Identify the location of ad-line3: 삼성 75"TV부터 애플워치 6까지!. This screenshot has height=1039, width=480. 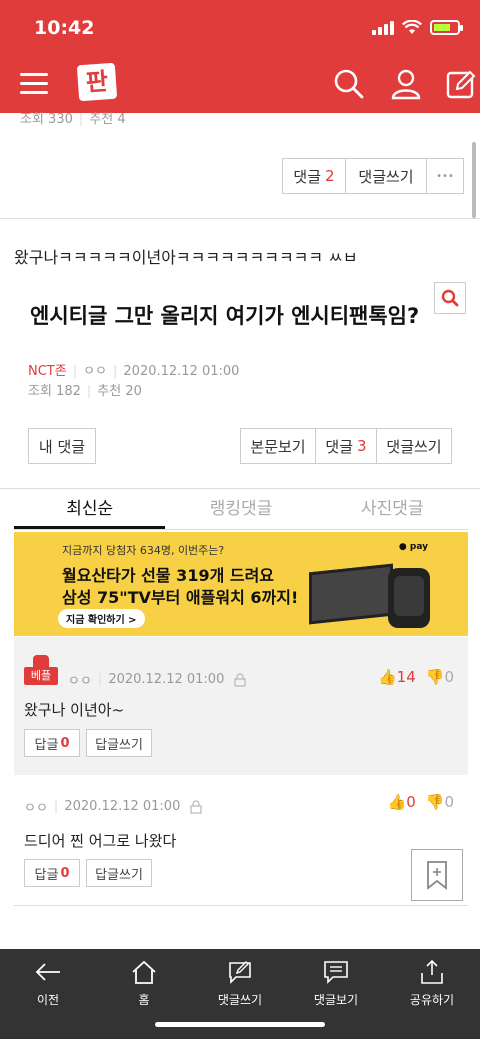
(180, 597).